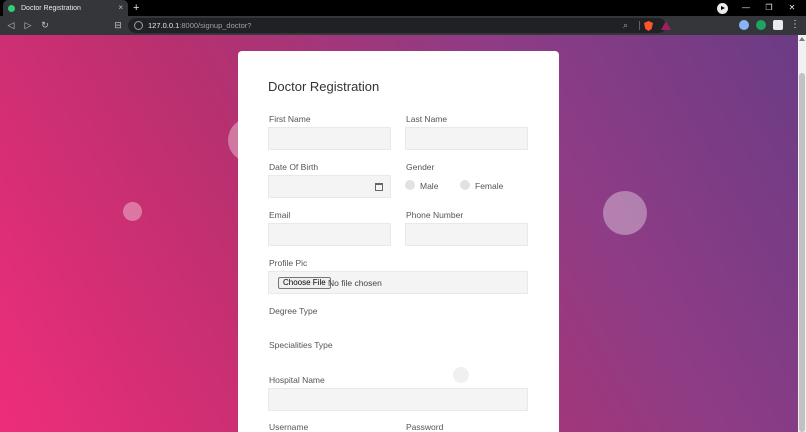  Describe the element at coordinates (666, 25) in the screenshot. I see `brave-rewards-icon` at that location.